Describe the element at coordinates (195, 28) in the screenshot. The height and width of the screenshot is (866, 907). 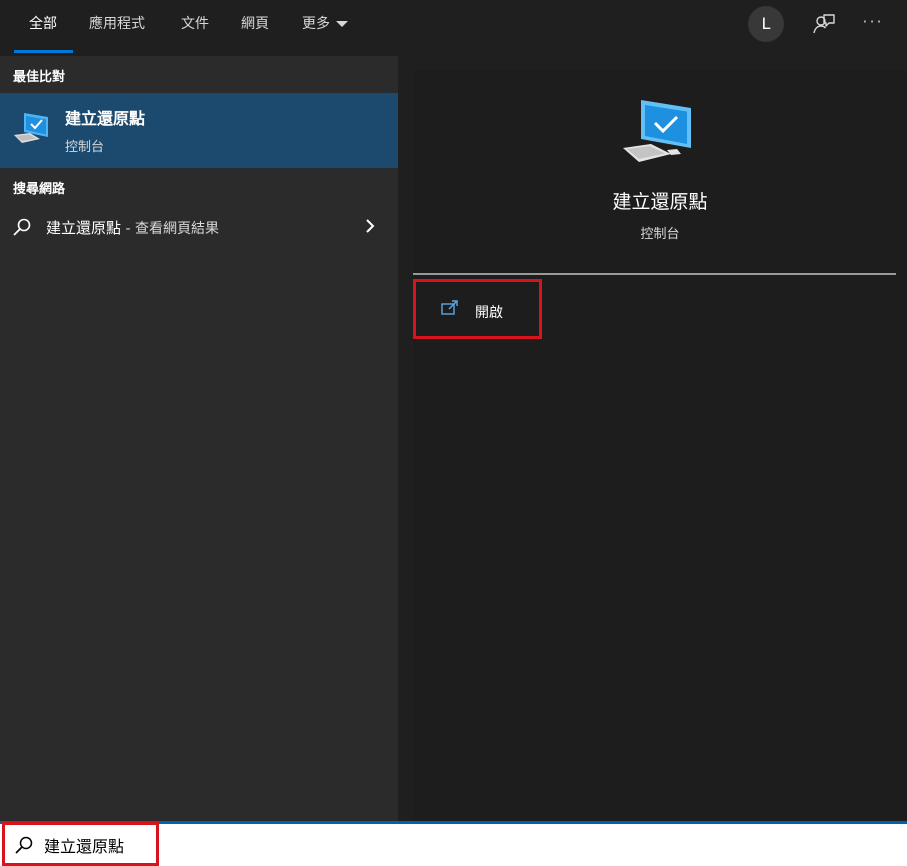
I see `tab-documents: 文件` at that location.